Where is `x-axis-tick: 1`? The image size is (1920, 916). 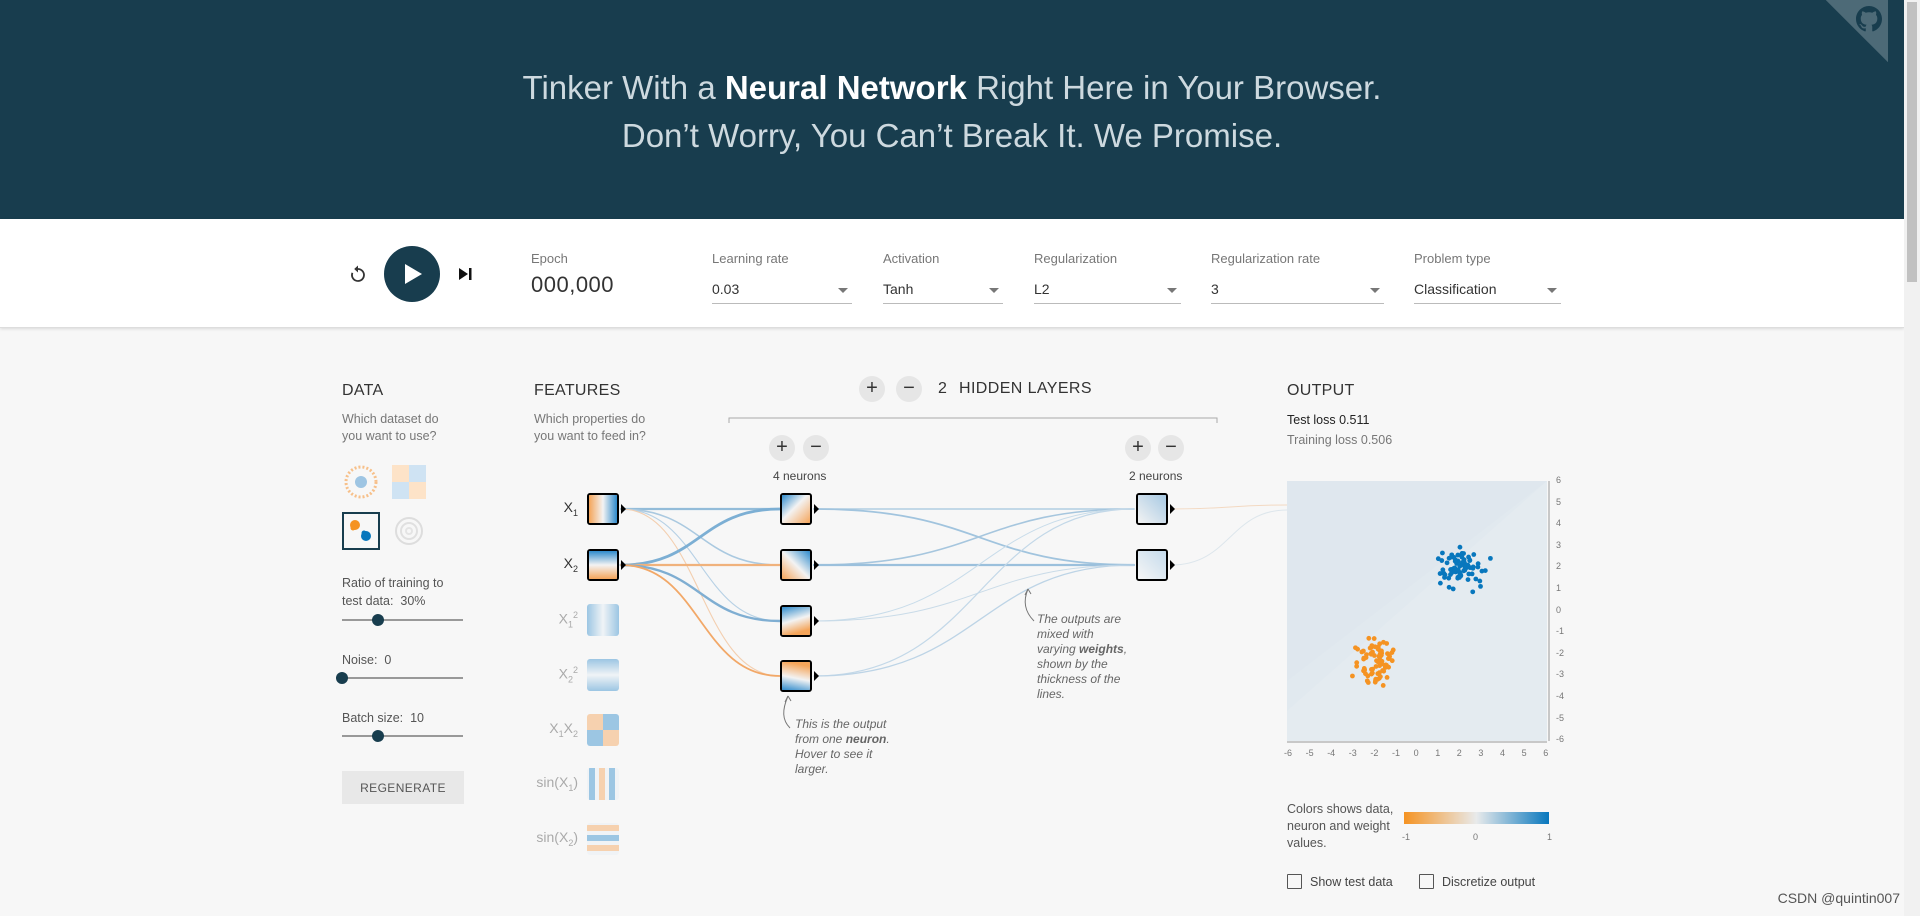
x-axis-tick: 1 is located at coordinates (1438, 753).